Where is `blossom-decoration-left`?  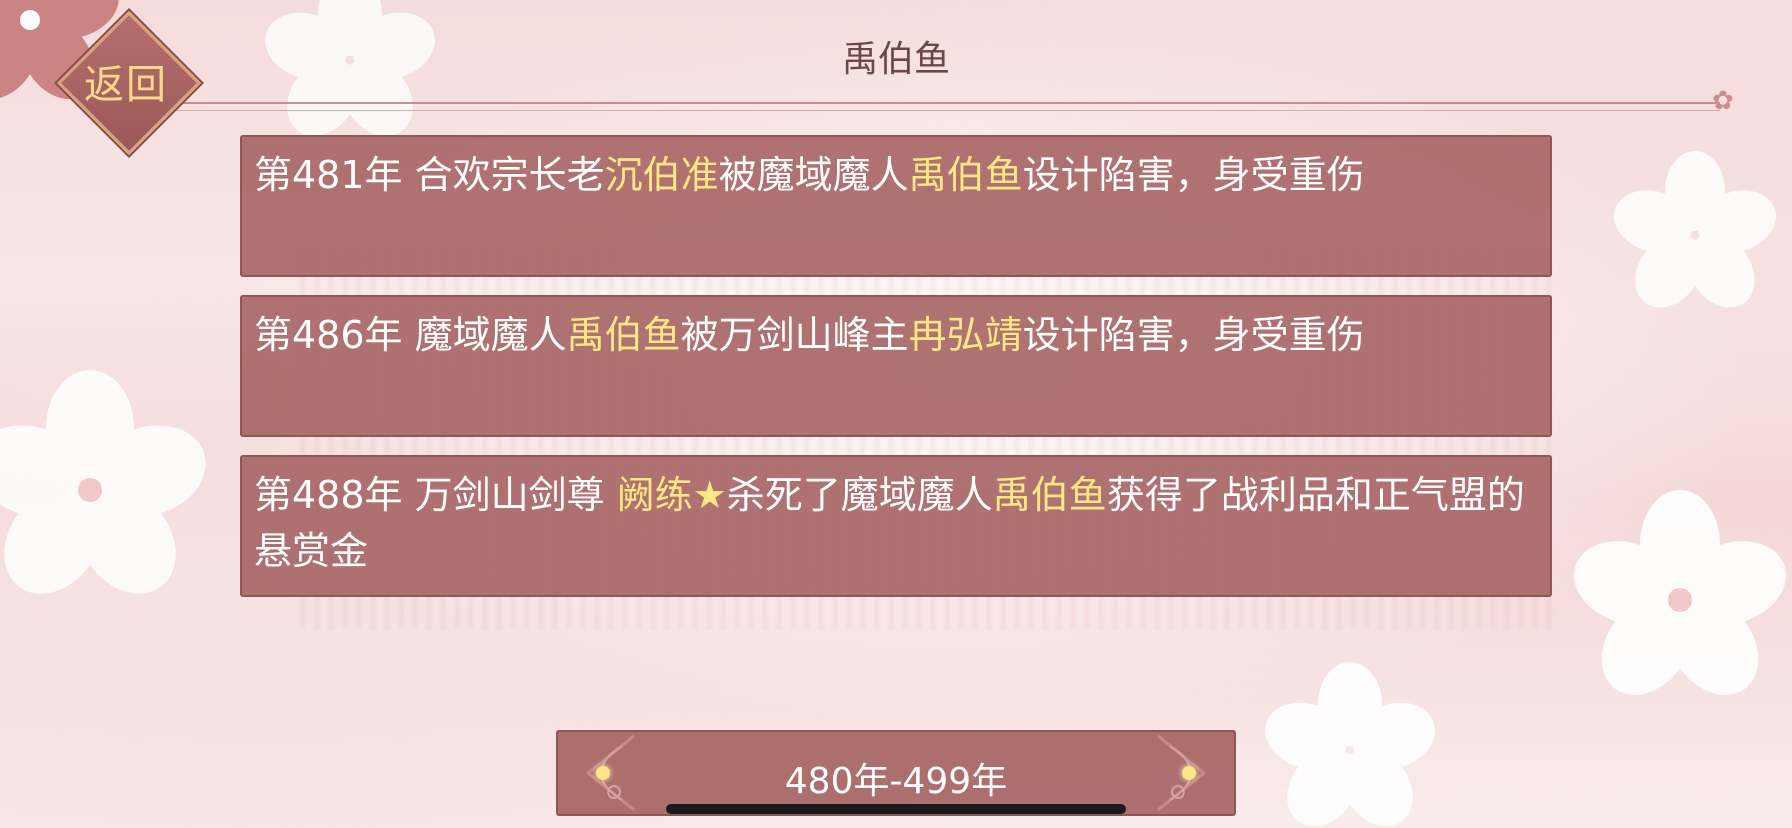
blossom-decoration-left is located at coordinates (103, 482).